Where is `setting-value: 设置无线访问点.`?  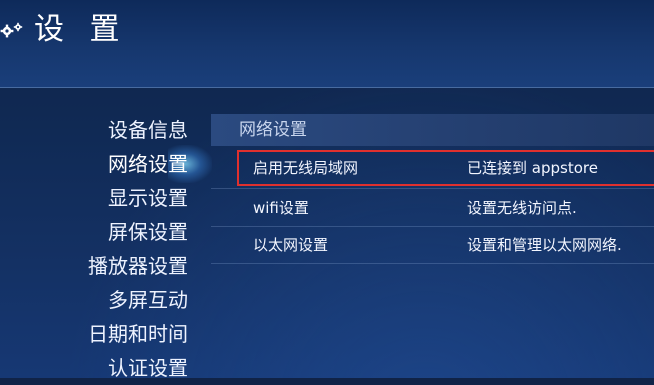 setting-value: 设置无线访问点. is located at coordinates (522, 208).